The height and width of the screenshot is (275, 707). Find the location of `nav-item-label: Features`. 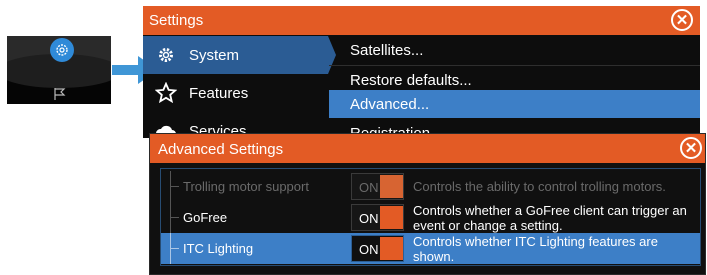

nav-item-label: Features is located at coordinates (219, 93).